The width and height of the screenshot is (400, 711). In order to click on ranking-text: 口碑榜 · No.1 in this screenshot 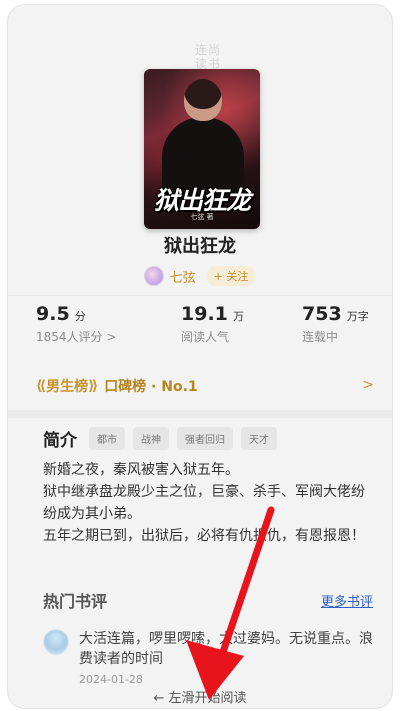, I will do `click(151, 387)`.